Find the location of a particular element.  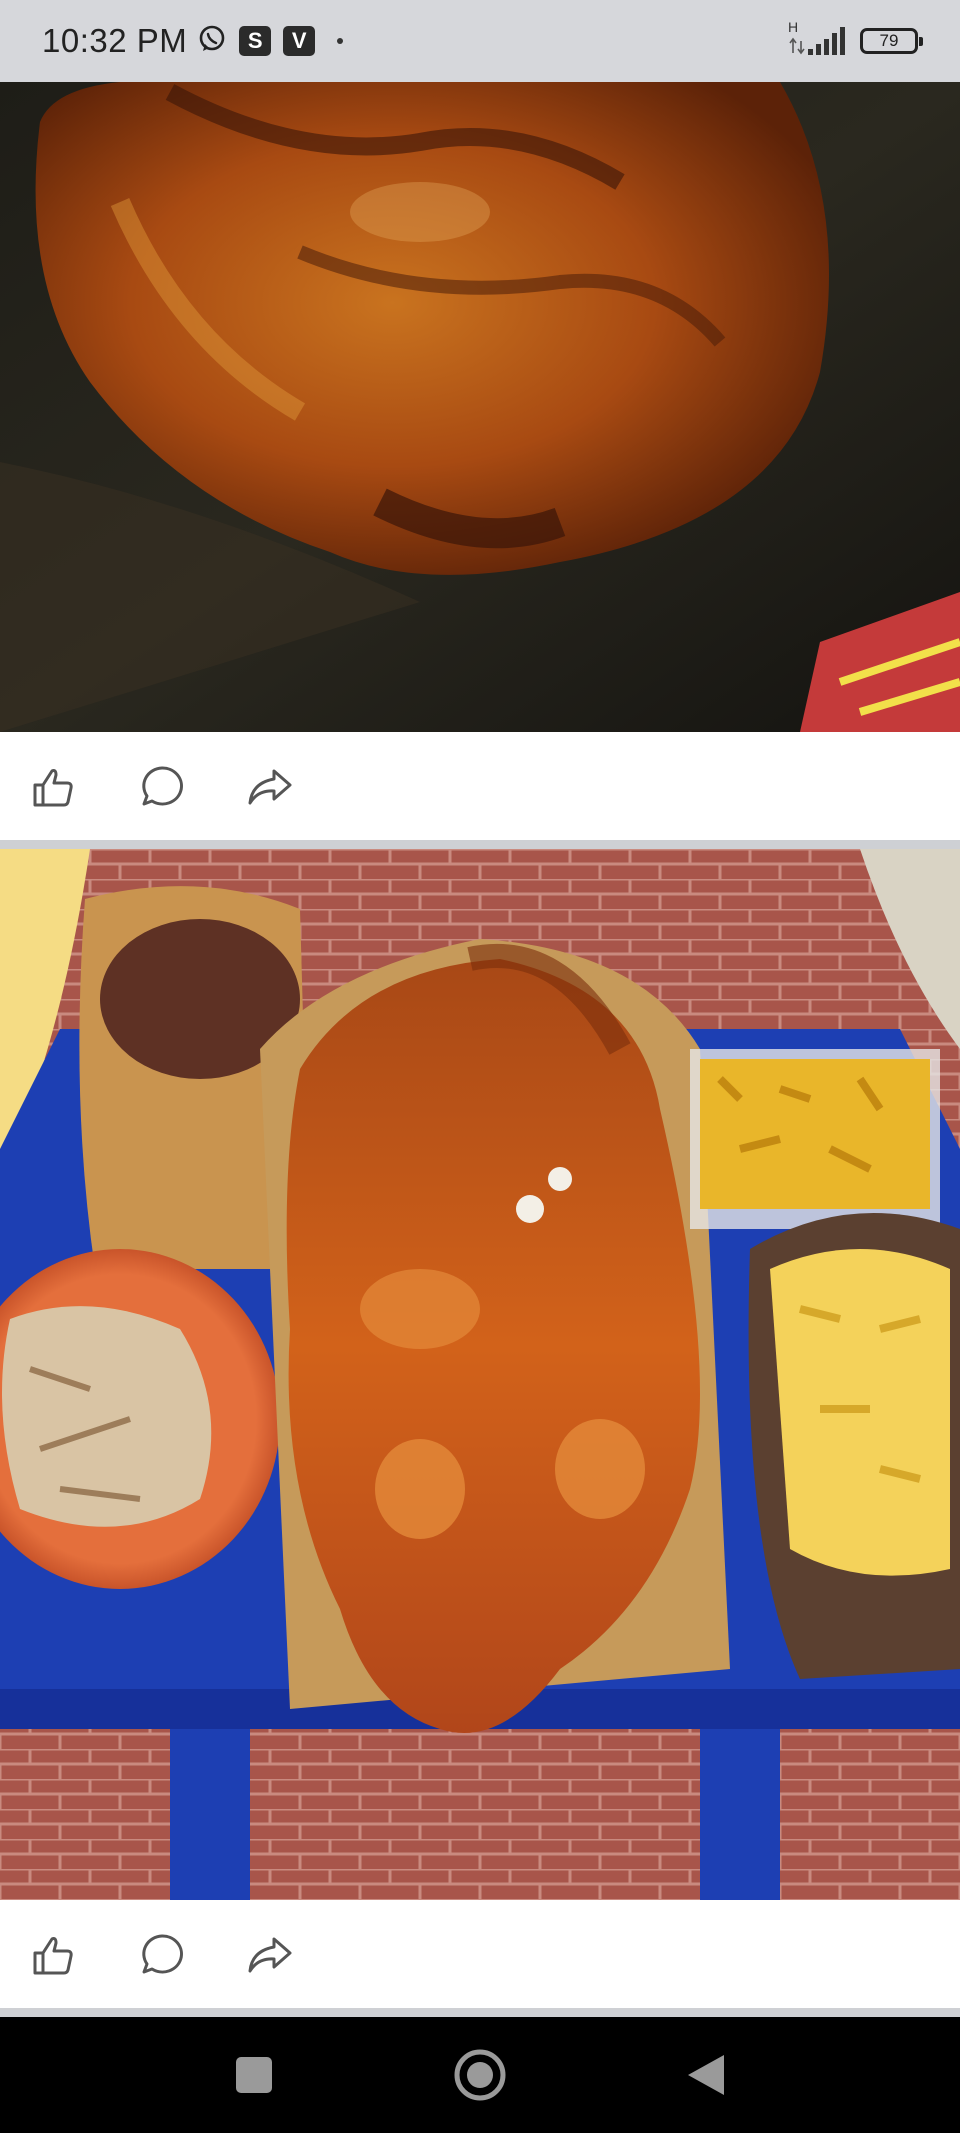

status-time: 10:32 PM is located at coordinates (115, 40).